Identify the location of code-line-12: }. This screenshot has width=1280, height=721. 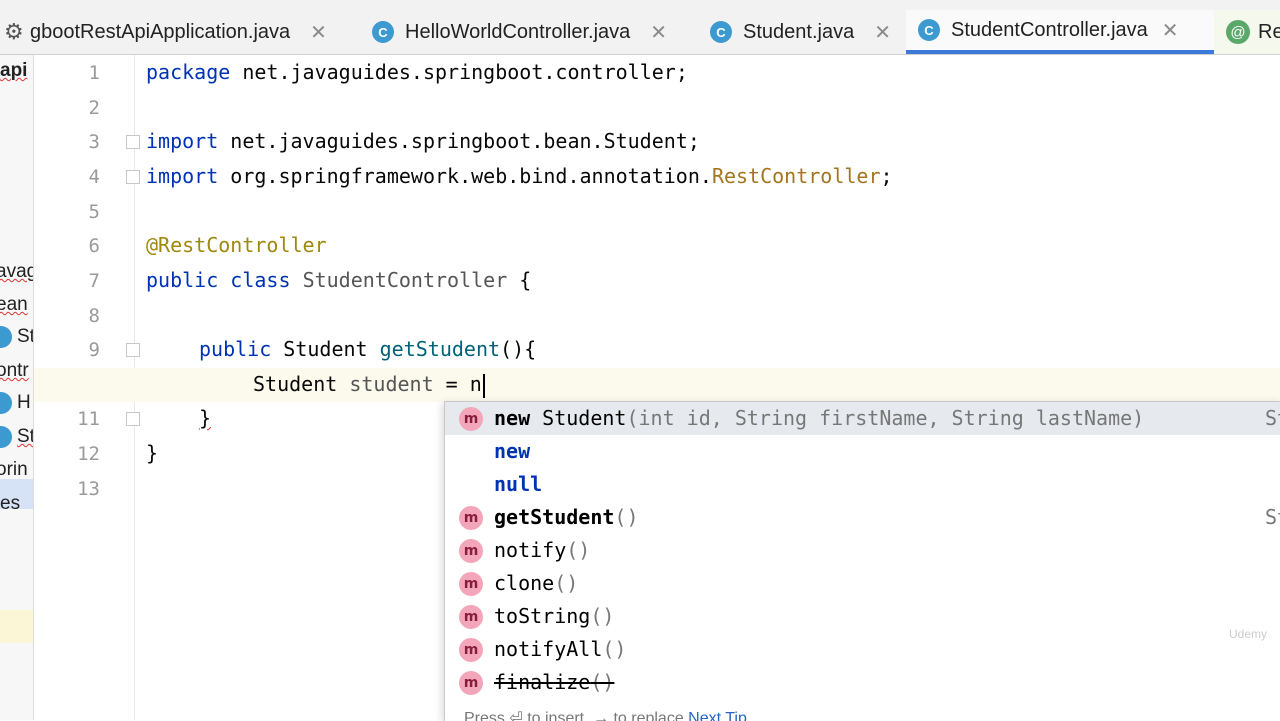
(152, 453).